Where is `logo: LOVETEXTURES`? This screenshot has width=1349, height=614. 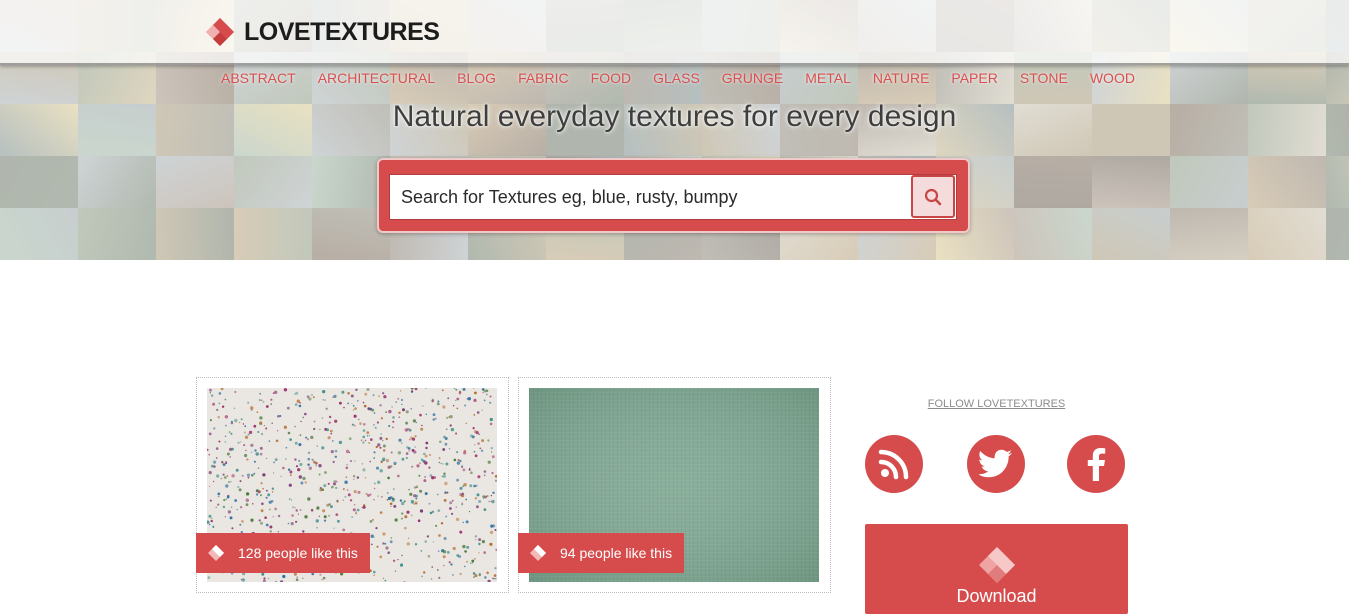 logo: LOVETEXTURES is located at coordinates (321, 32).